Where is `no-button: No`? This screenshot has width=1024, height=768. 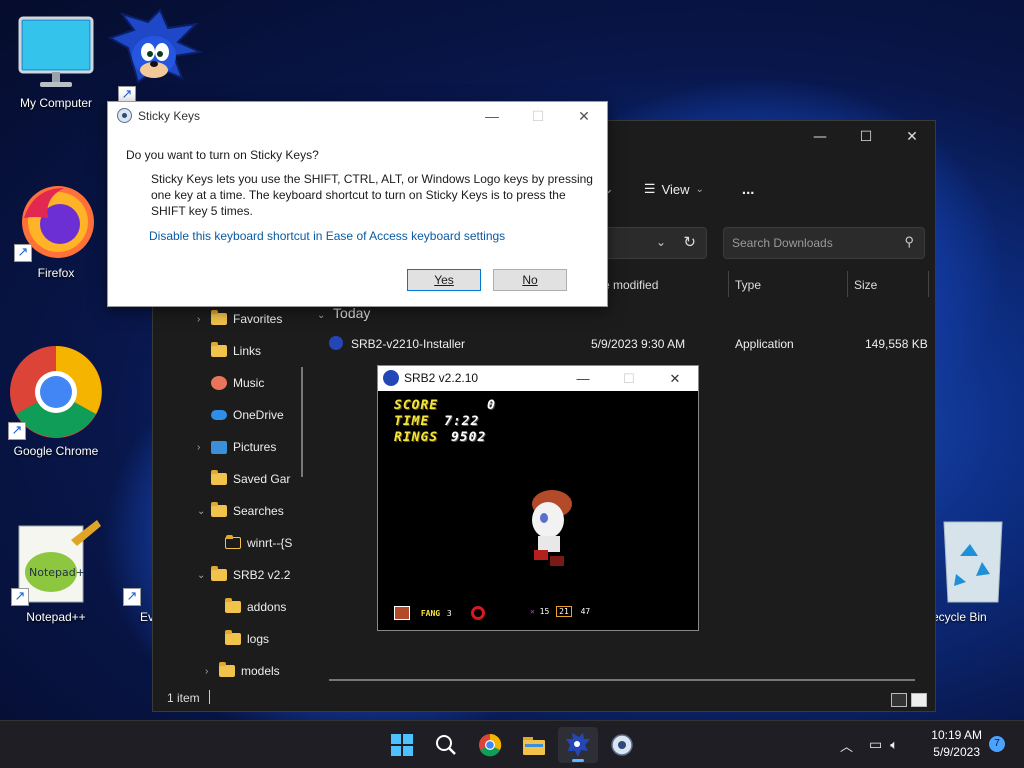 no-button: No is located at coordinates (530, 280).